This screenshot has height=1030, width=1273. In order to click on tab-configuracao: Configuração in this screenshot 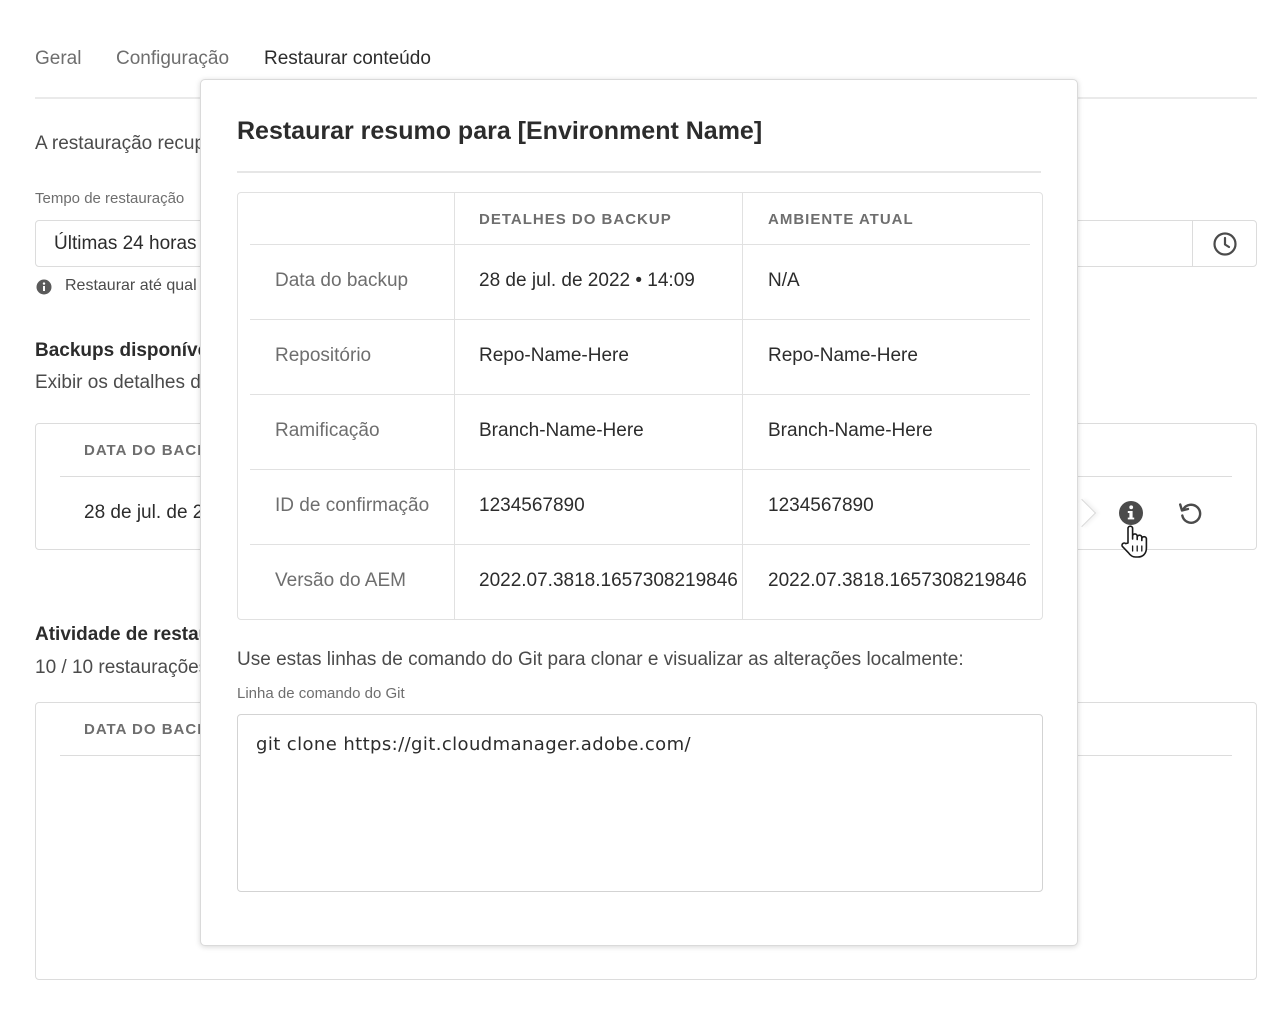, I will do `click(172, 59)`.